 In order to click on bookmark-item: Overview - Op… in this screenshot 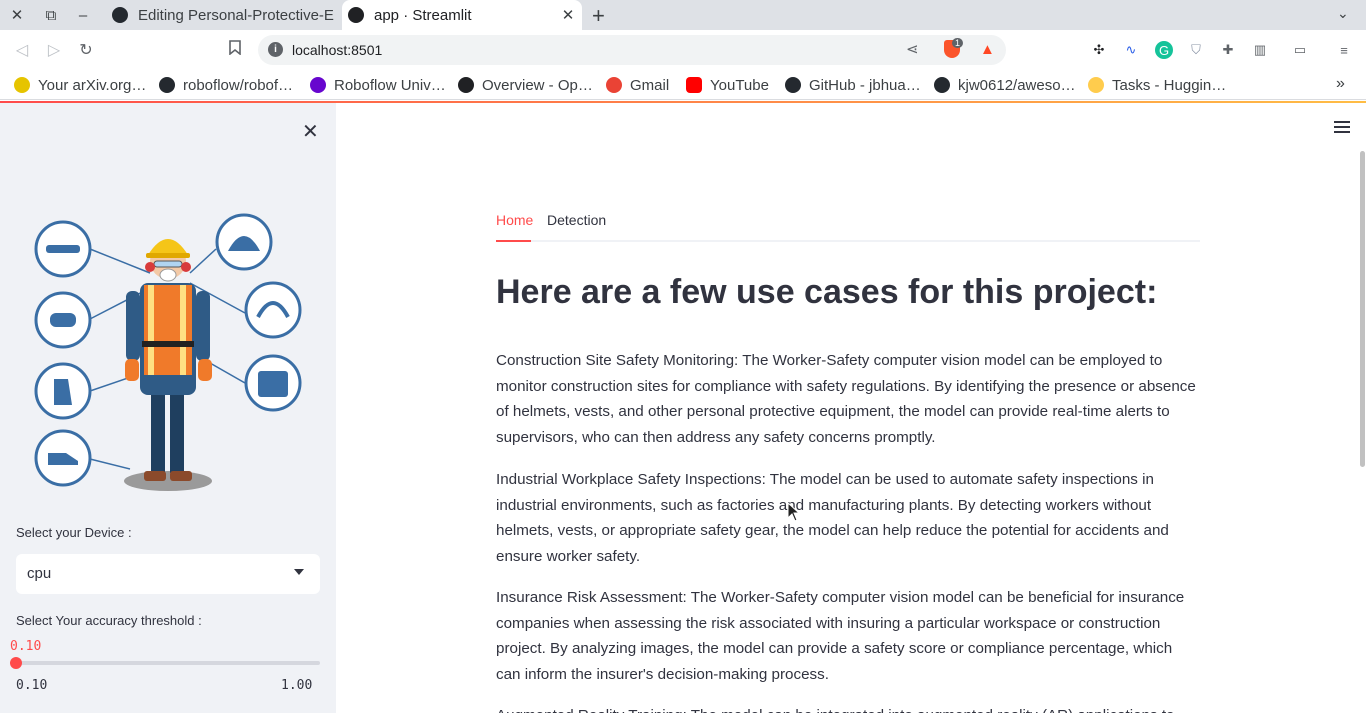, I will do `click(525, 85)`.